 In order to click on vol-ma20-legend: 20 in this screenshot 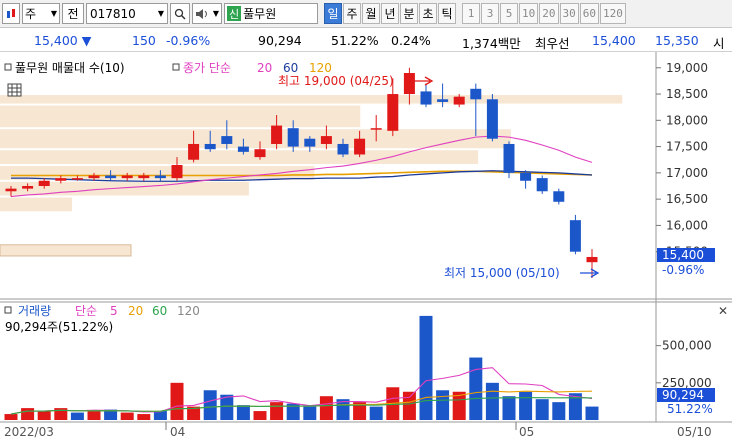, I will do `click(135, 311)`.